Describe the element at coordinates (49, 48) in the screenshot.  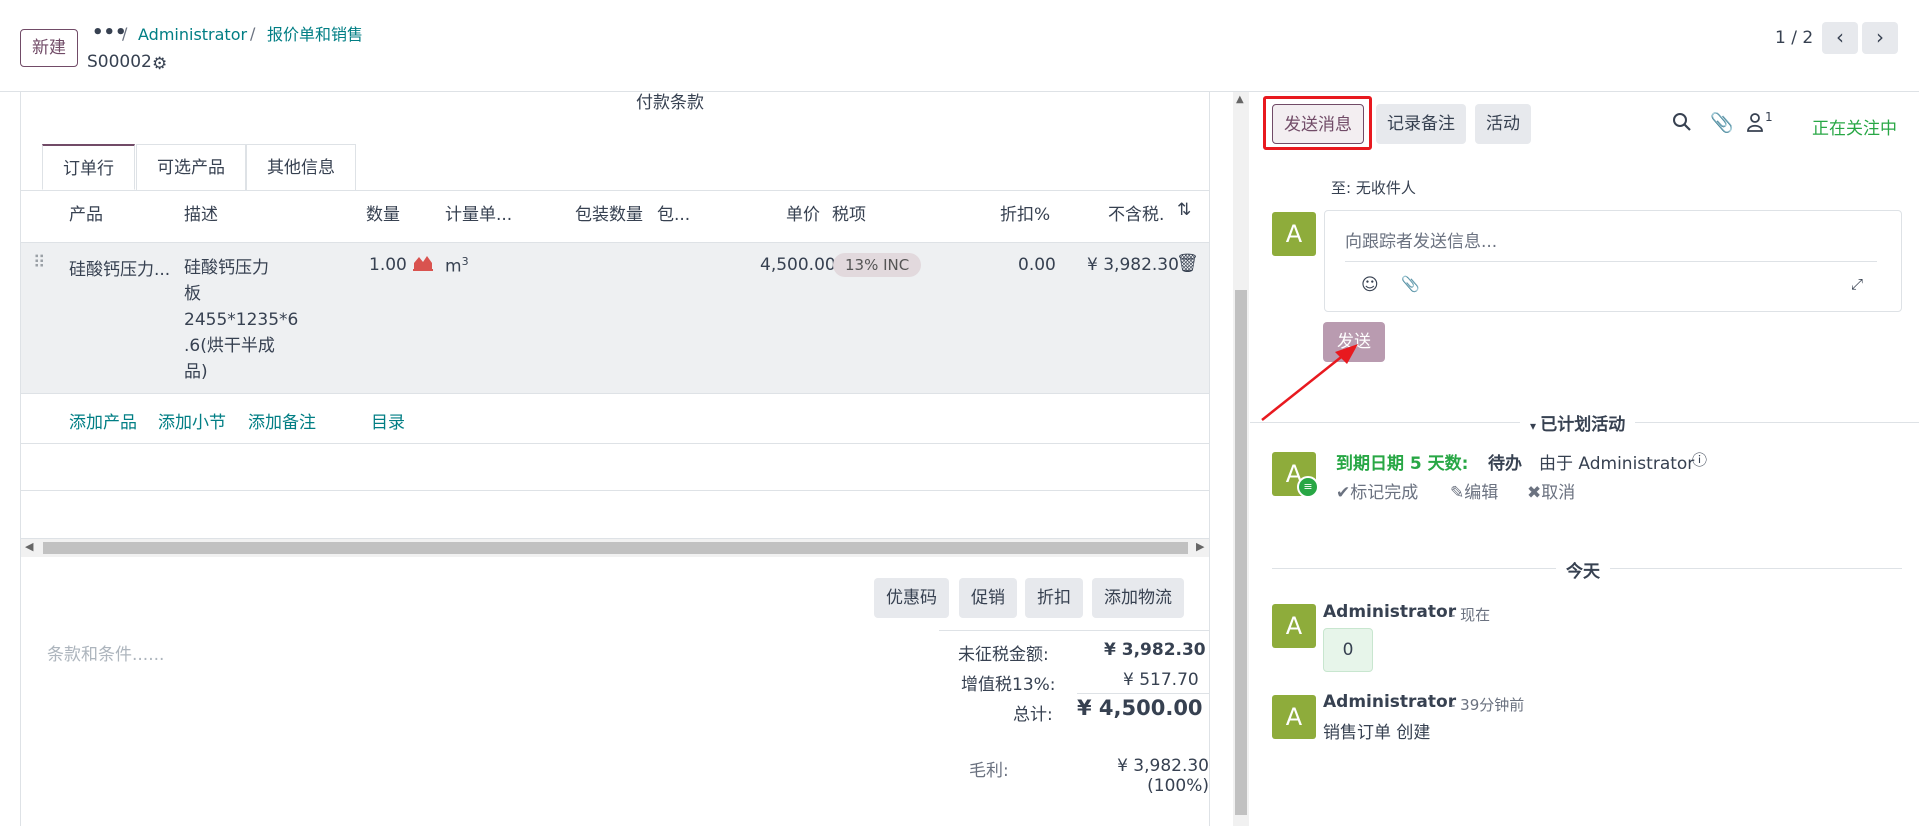
I see `new-button: 新建` at that location.